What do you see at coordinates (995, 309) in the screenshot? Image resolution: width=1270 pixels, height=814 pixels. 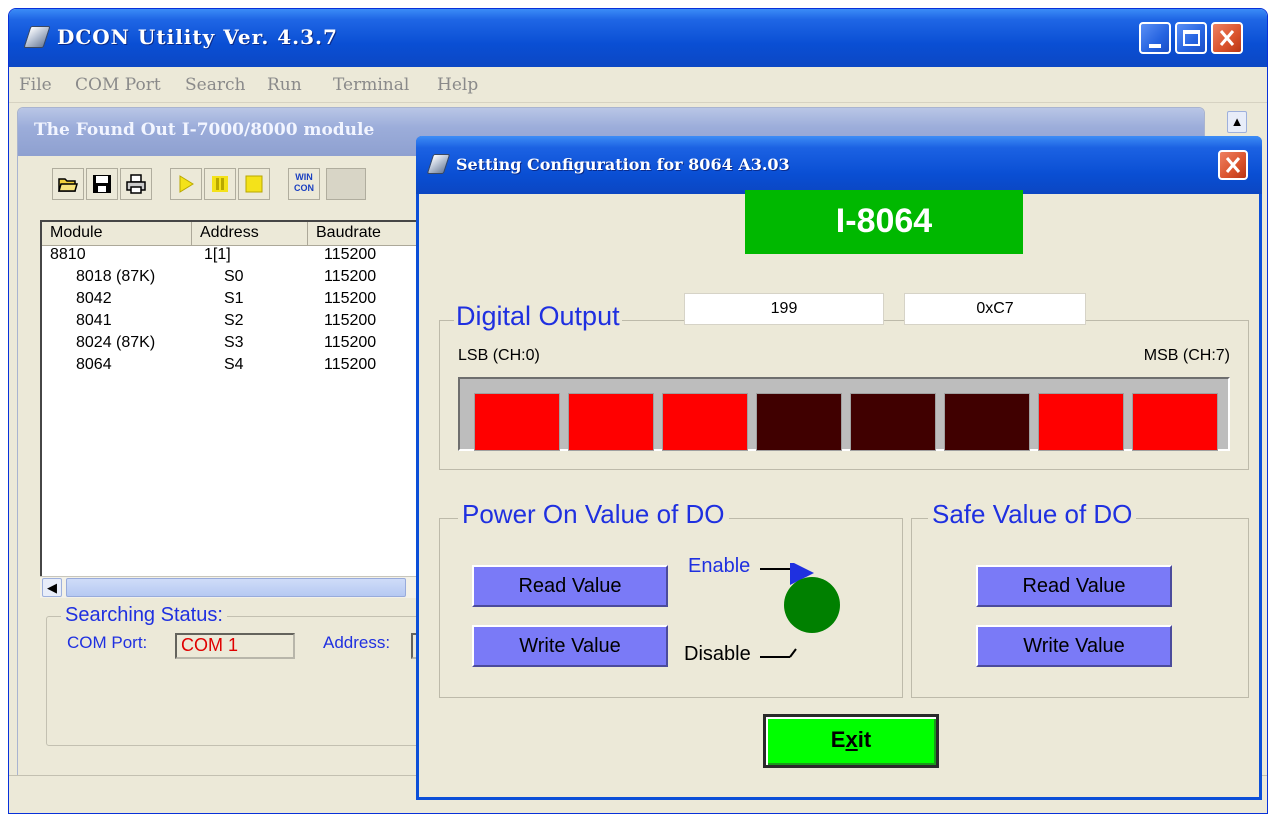 I see `do-hex-value: 0xC7` at bounding box center [995, 309].